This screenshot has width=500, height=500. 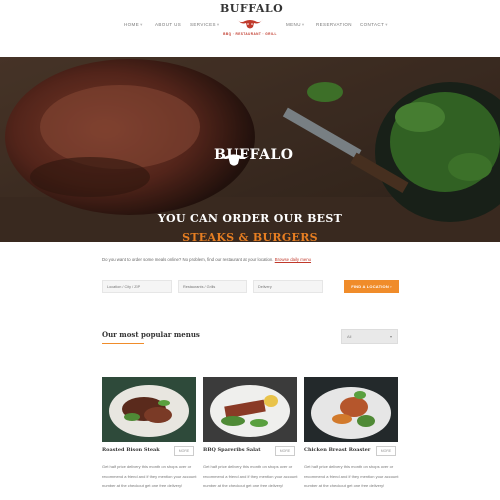 I want to click on delivery-input, so click(x=288, y=286).